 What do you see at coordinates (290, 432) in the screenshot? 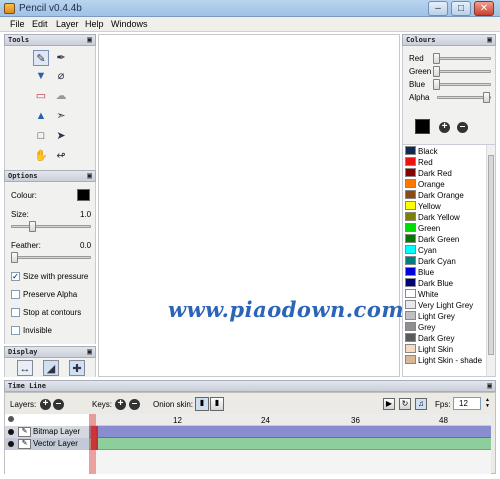
I see `bitmap-layer-track` at bounding box center [290, 432].